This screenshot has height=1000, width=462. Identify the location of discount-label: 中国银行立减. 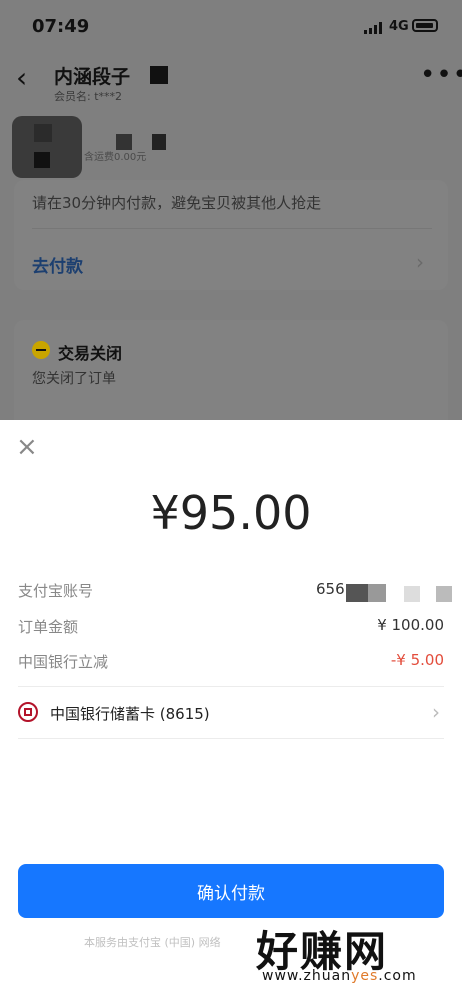
(63, 662).